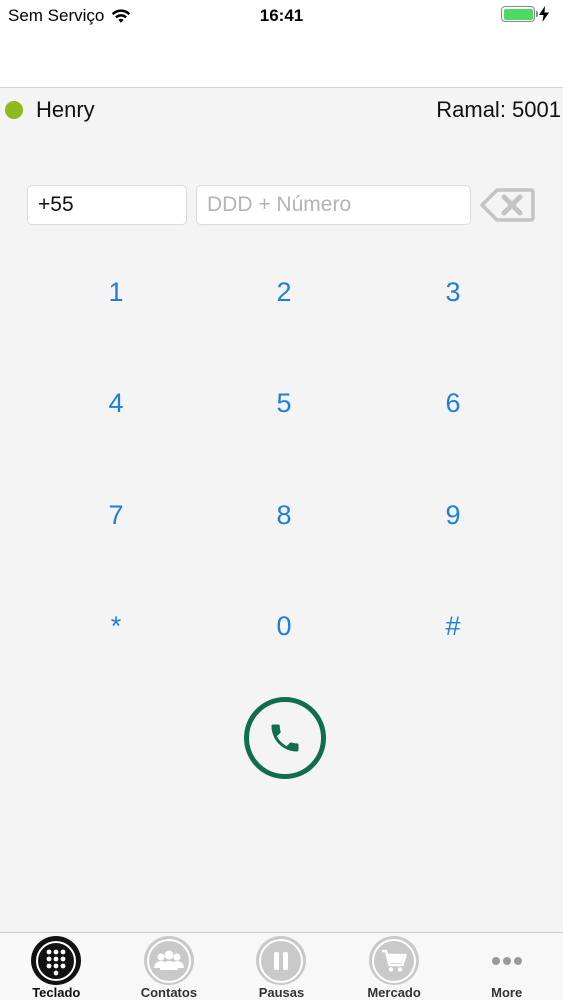 The image size is (563, 1000). What do you see at coordinates (168, 960) in the screenshot?
I see `contacts-icon` at bounding box center [168, 960].